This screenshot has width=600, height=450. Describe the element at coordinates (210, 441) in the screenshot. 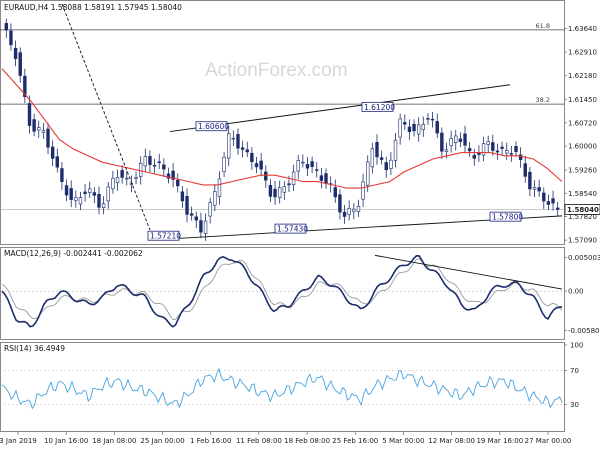

I see `time-axis-tick-label: 1 Feb 16:00` at that location.